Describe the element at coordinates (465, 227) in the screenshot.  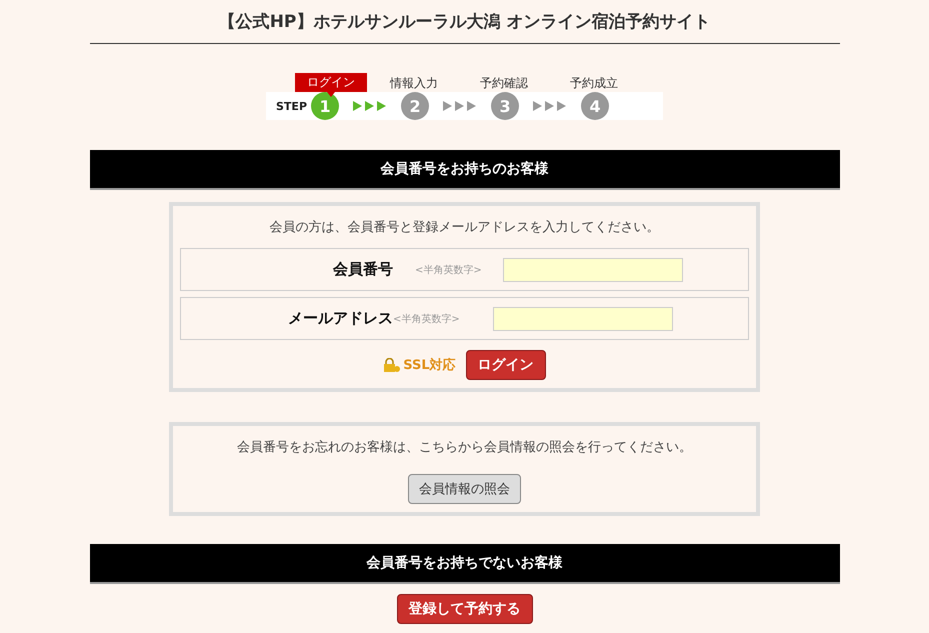
I see `instructions: 会員の方は、会員番号と登録メールアドレスを入力してください。` at that location.